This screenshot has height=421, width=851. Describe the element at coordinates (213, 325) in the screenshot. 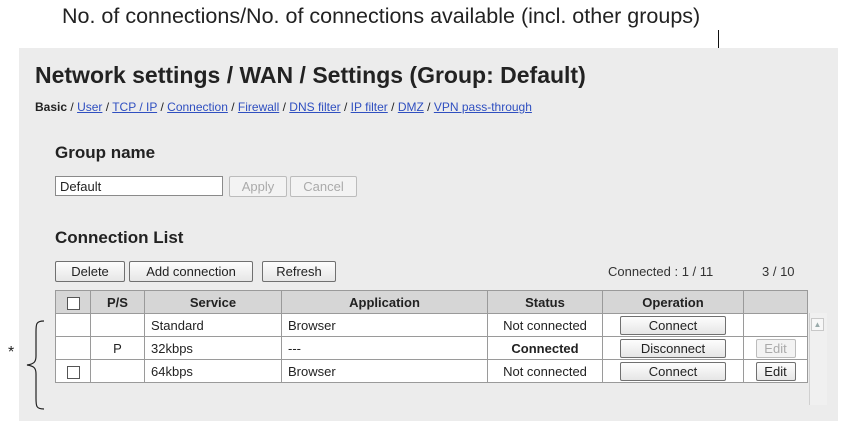

I see `row-service: Standard` at that location.